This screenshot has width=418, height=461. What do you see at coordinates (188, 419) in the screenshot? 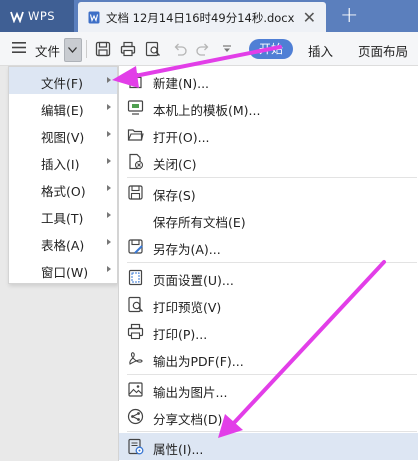
I see `file-menu-label: 分享文档(D)` at bounding box center [188, 419].